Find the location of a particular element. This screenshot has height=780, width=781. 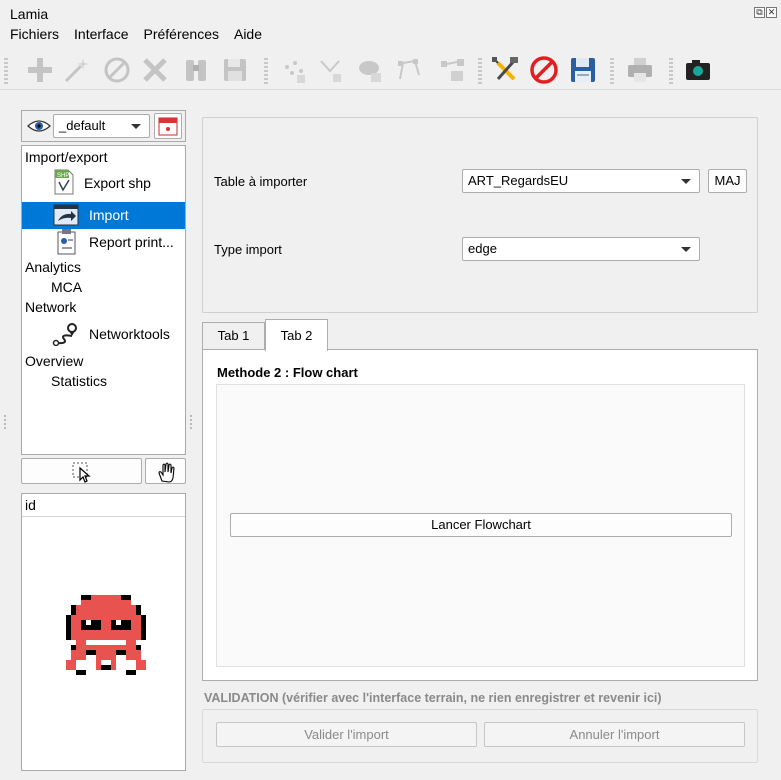

select-arrow-icon is located at coordinates (81, 472).